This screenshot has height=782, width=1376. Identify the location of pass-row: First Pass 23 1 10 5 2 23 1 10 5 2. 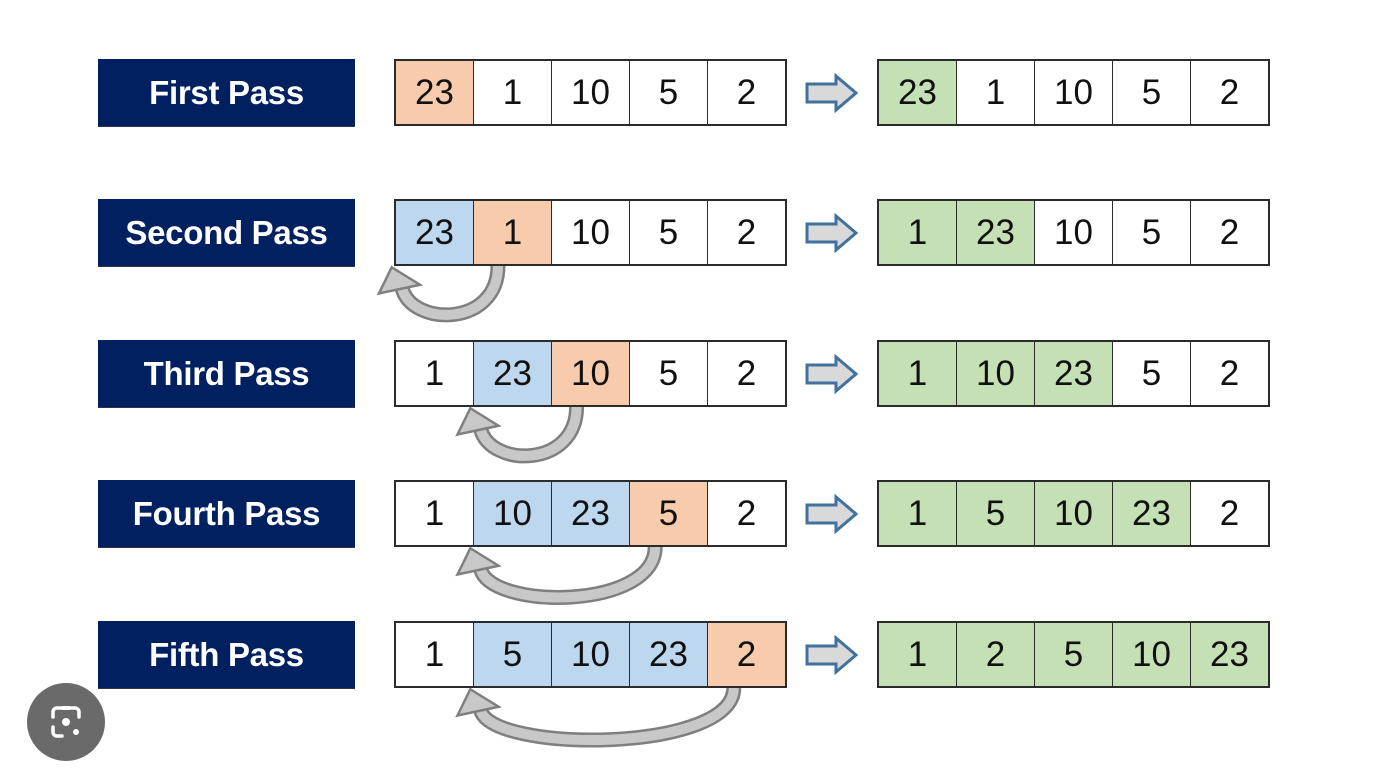
(688, 93).